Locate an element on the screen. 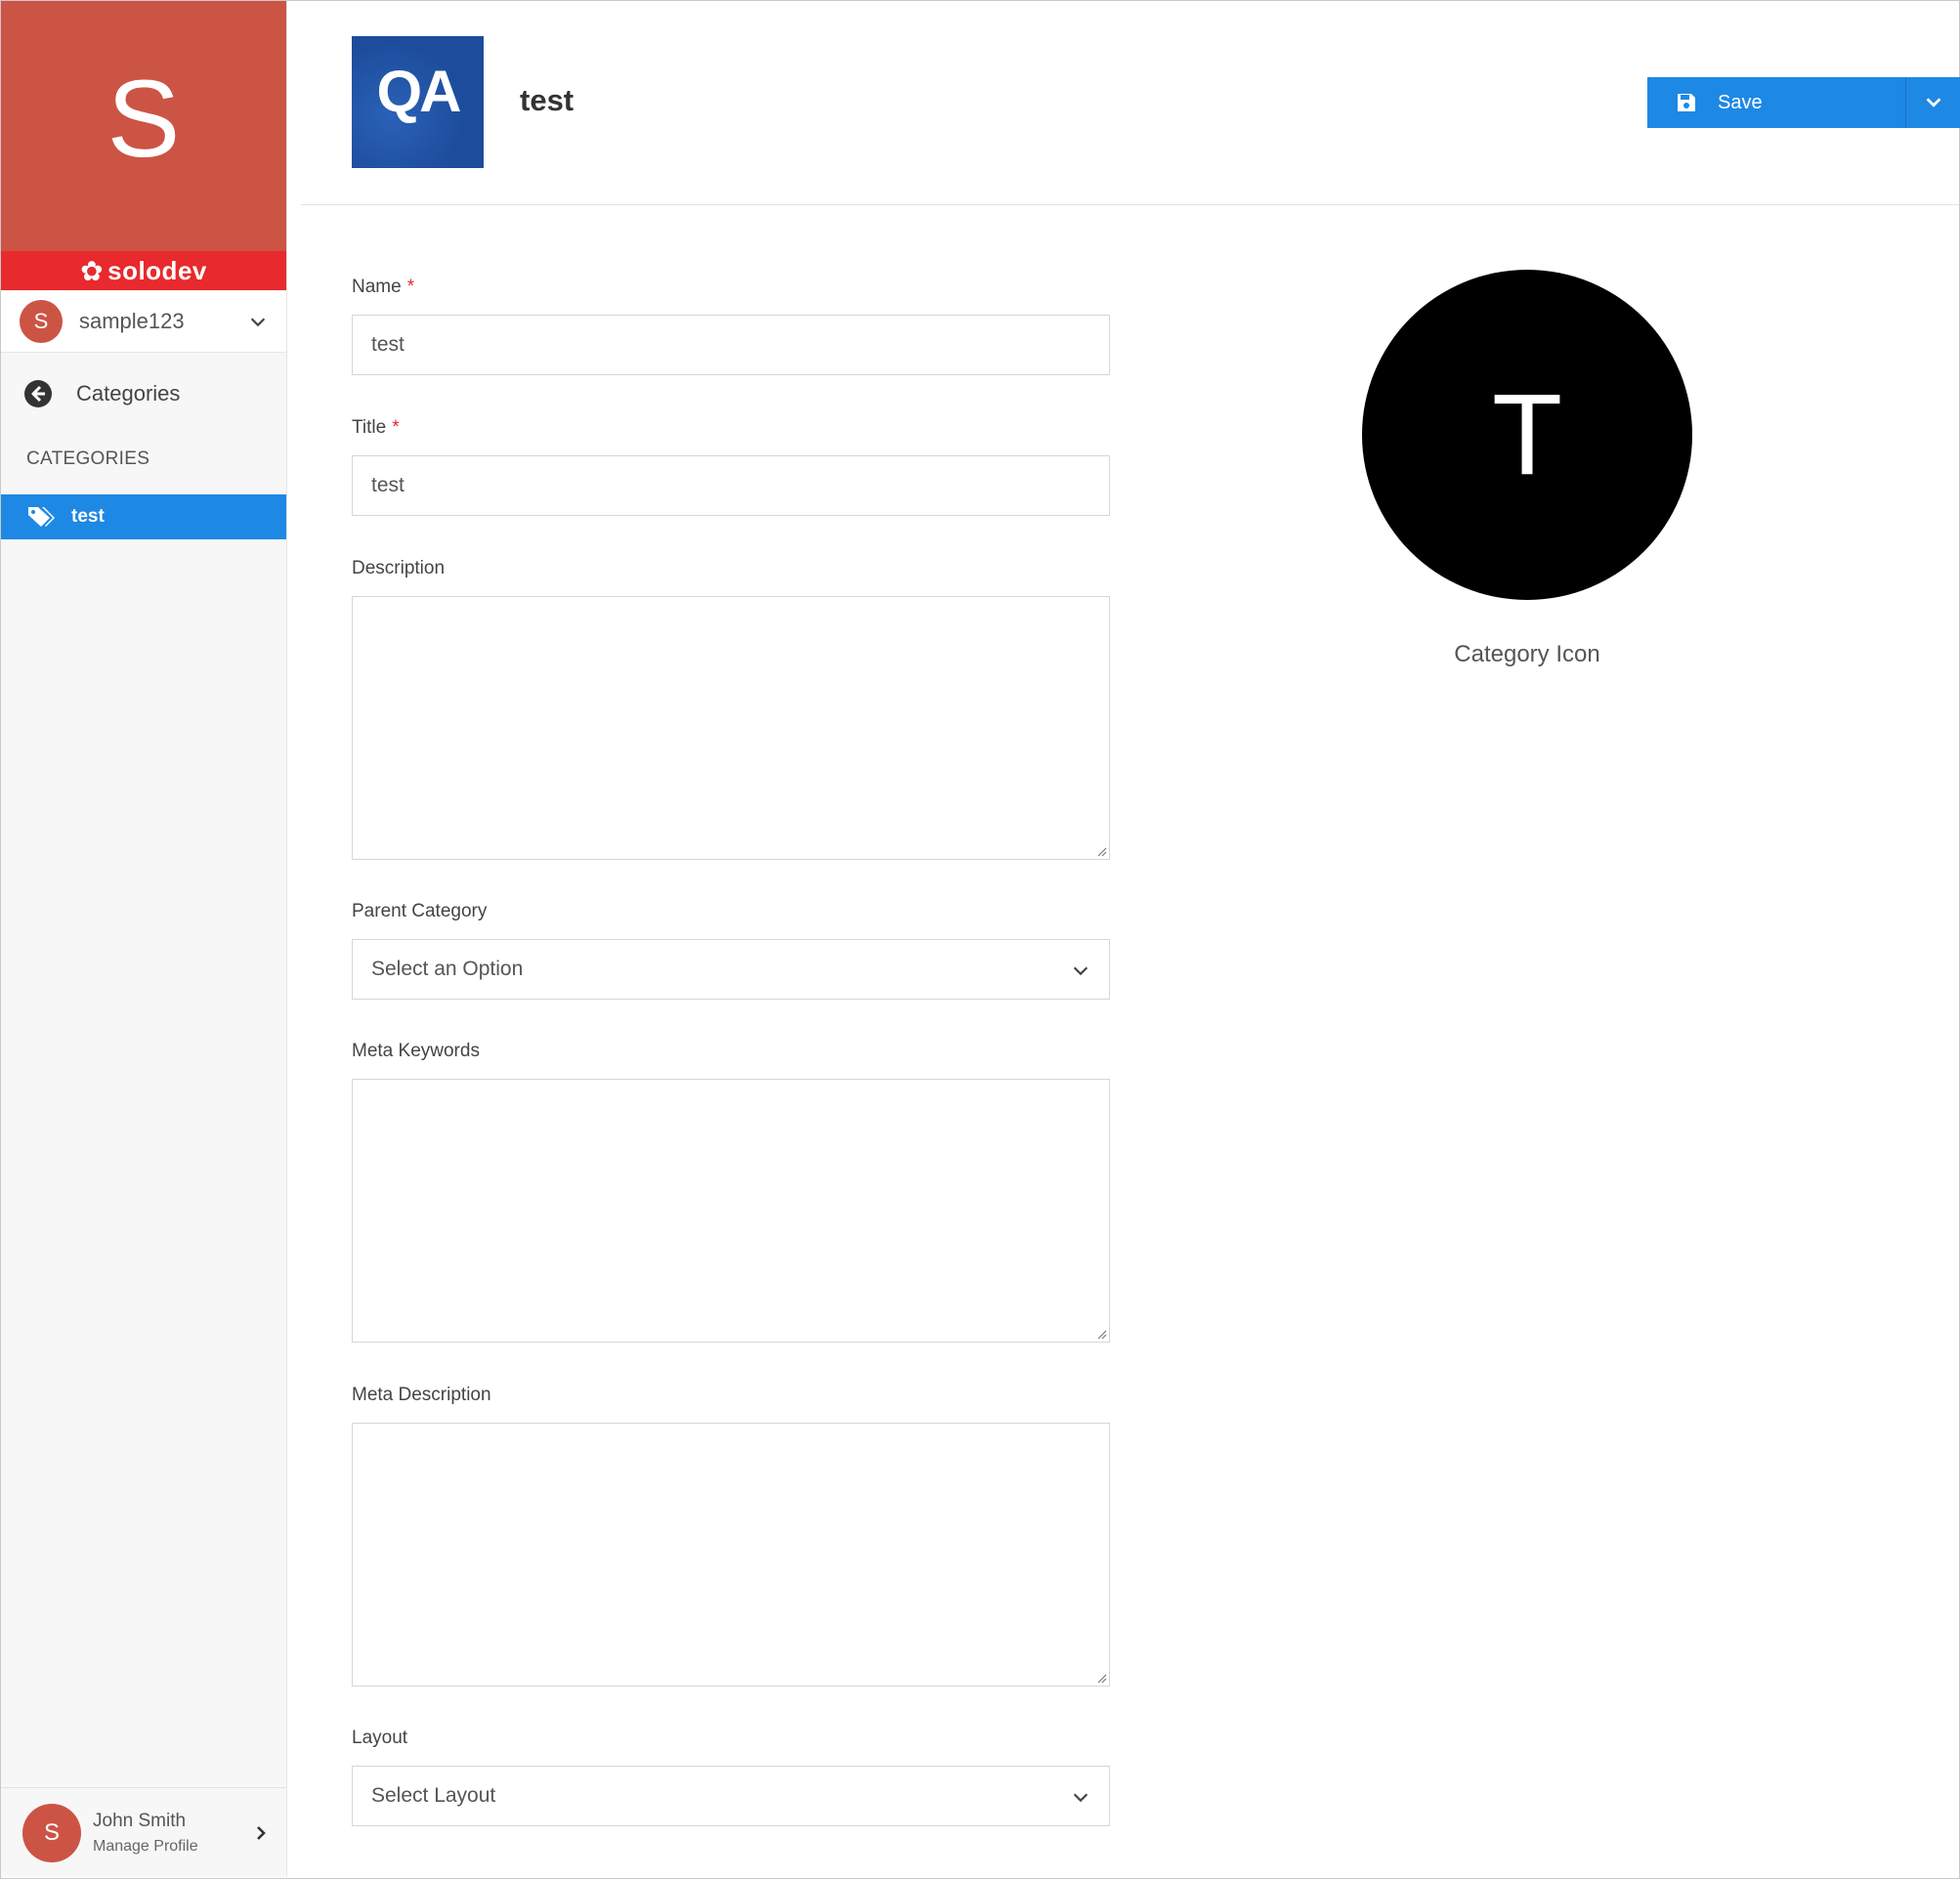 The image size is (1960, 1879). meta-description-textarea is located at coordinates (731, 1555).